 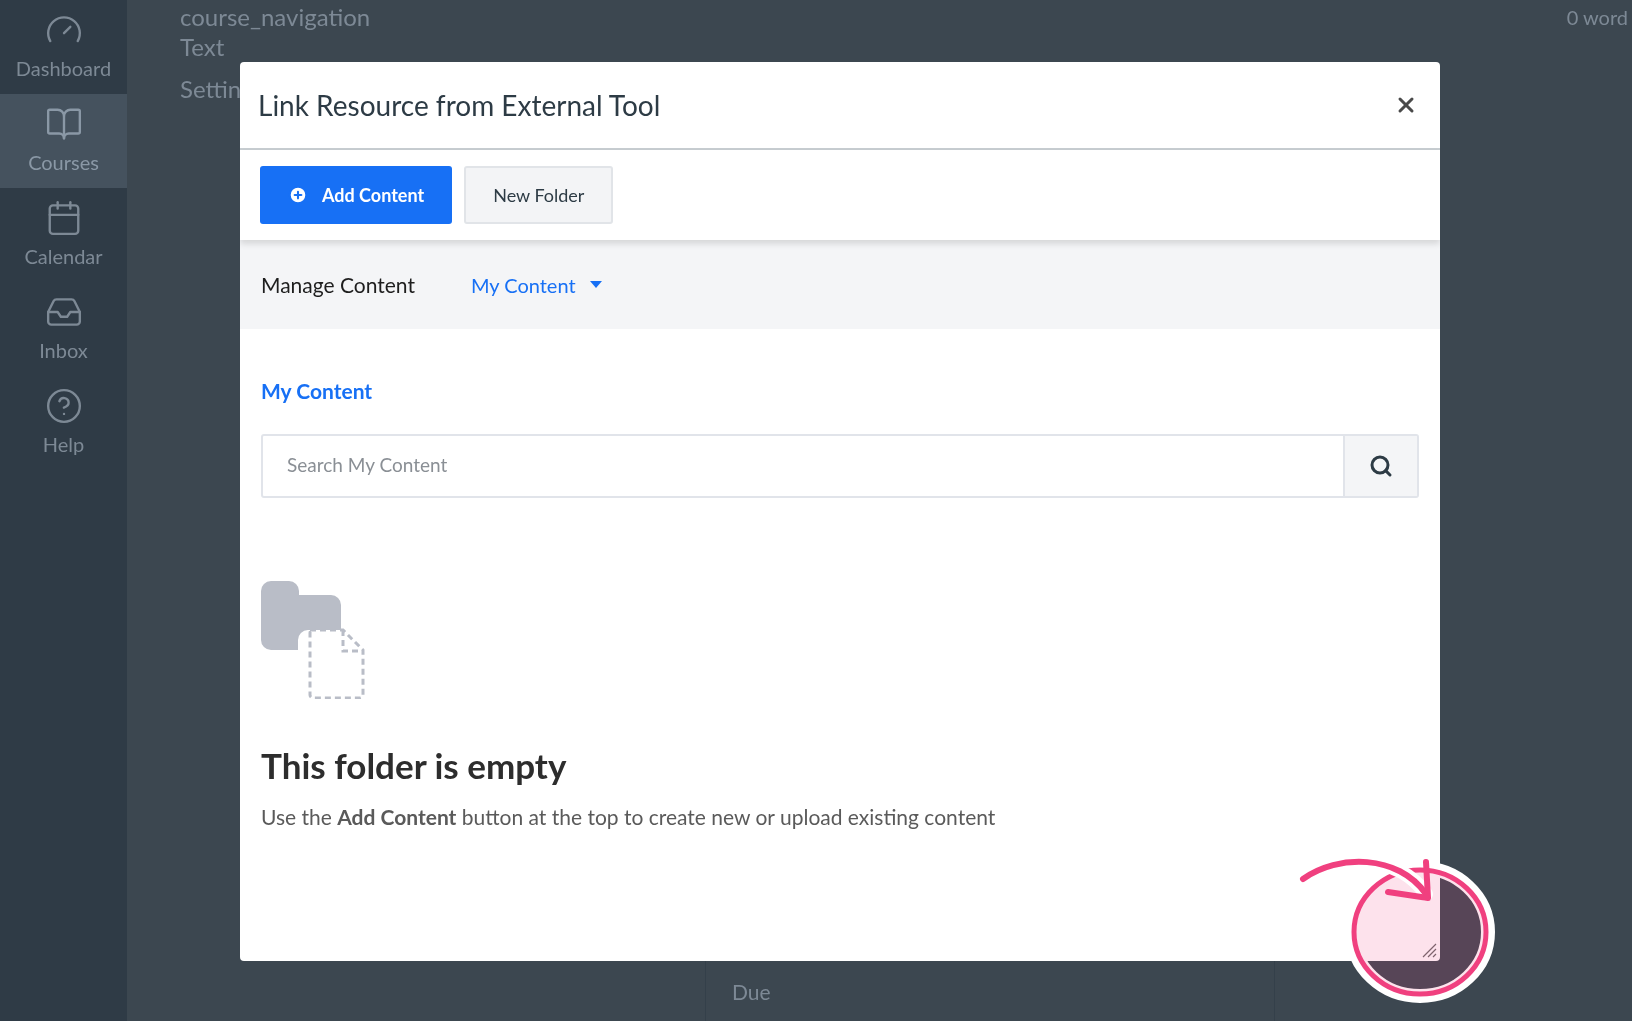 What do you see at coordinates (63, 329) in the screenshot?
I see `sidebar-item: Inbox` at bounding box center [63, 329].